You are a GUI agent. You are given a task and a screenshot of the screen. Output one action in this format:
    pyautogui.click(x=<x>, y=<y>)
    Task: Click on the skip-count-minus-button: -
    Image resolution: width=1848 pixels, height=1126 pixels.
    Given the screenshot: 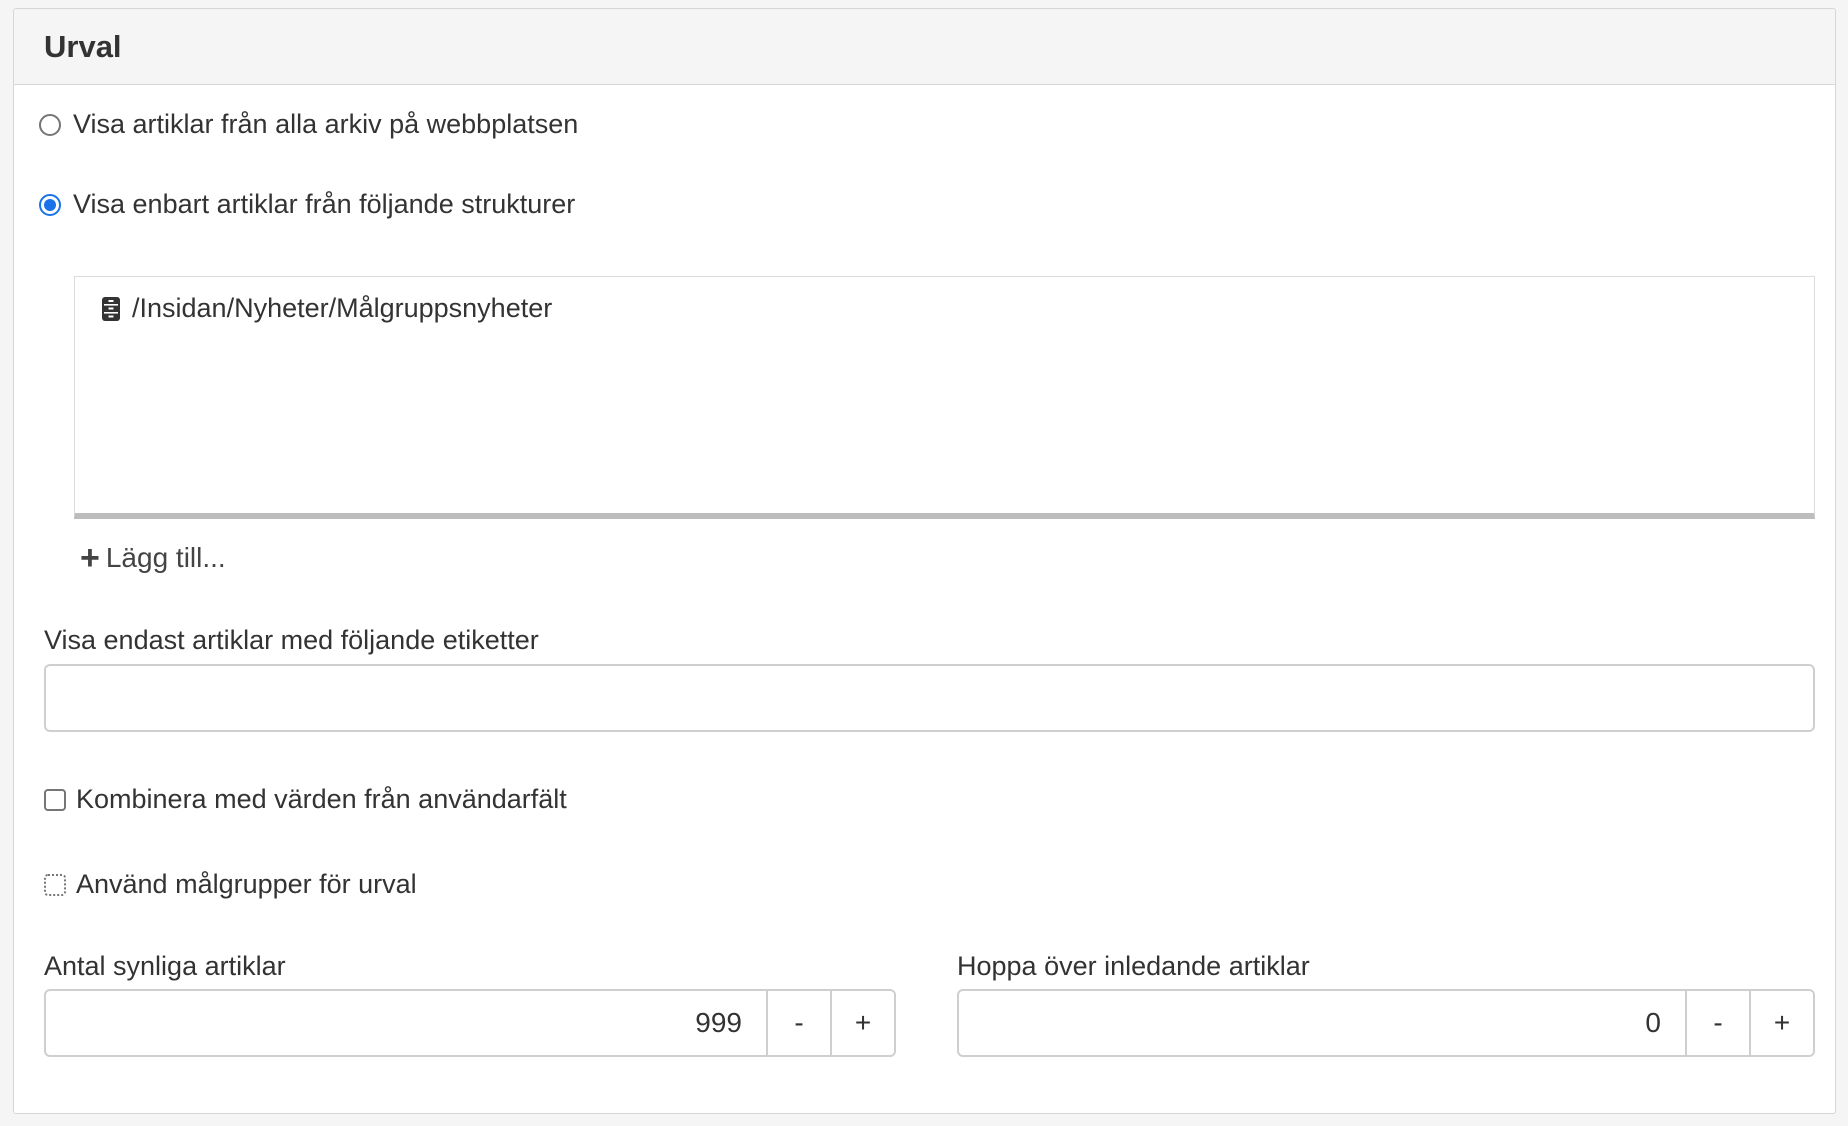 What is the action you would take?
    pyautogui.click(x=1717, y=1023)
    